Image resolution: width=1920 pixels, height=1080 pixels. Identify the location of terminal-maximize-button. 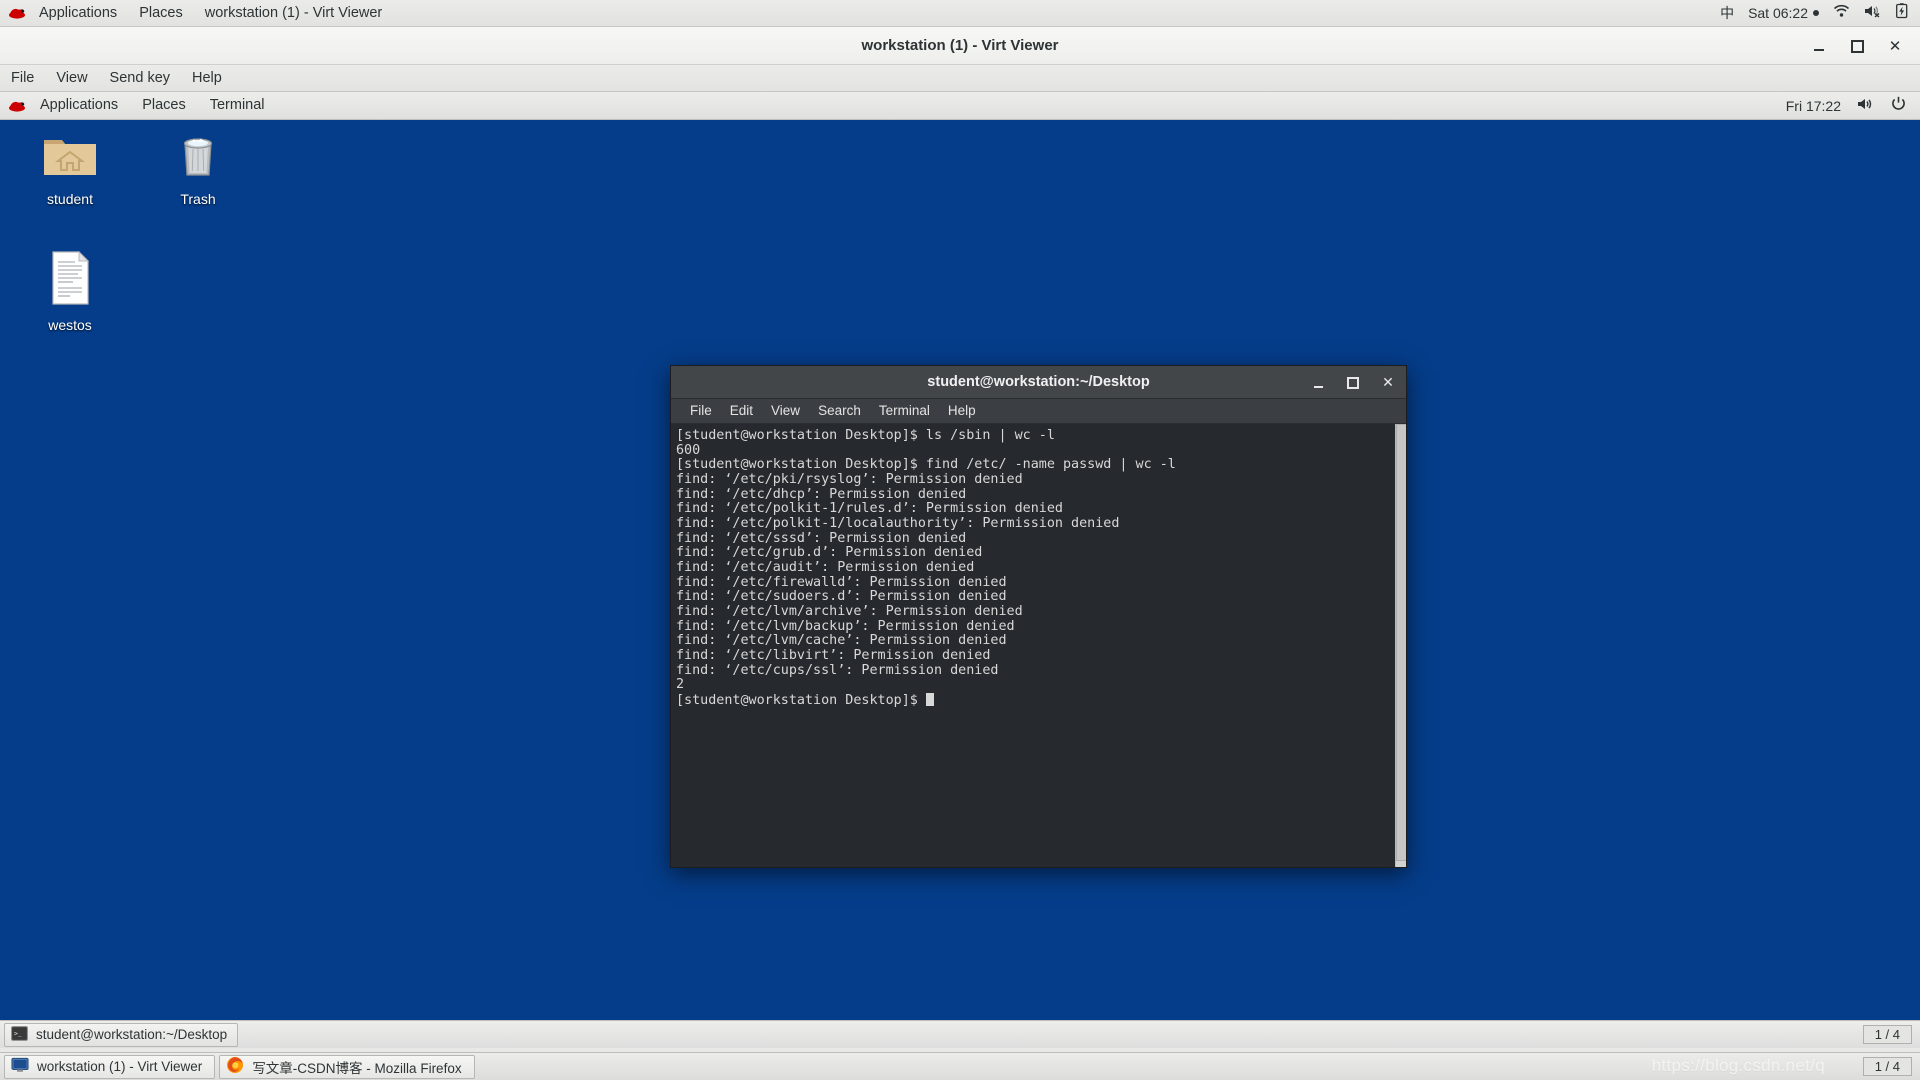
(1353, 383).